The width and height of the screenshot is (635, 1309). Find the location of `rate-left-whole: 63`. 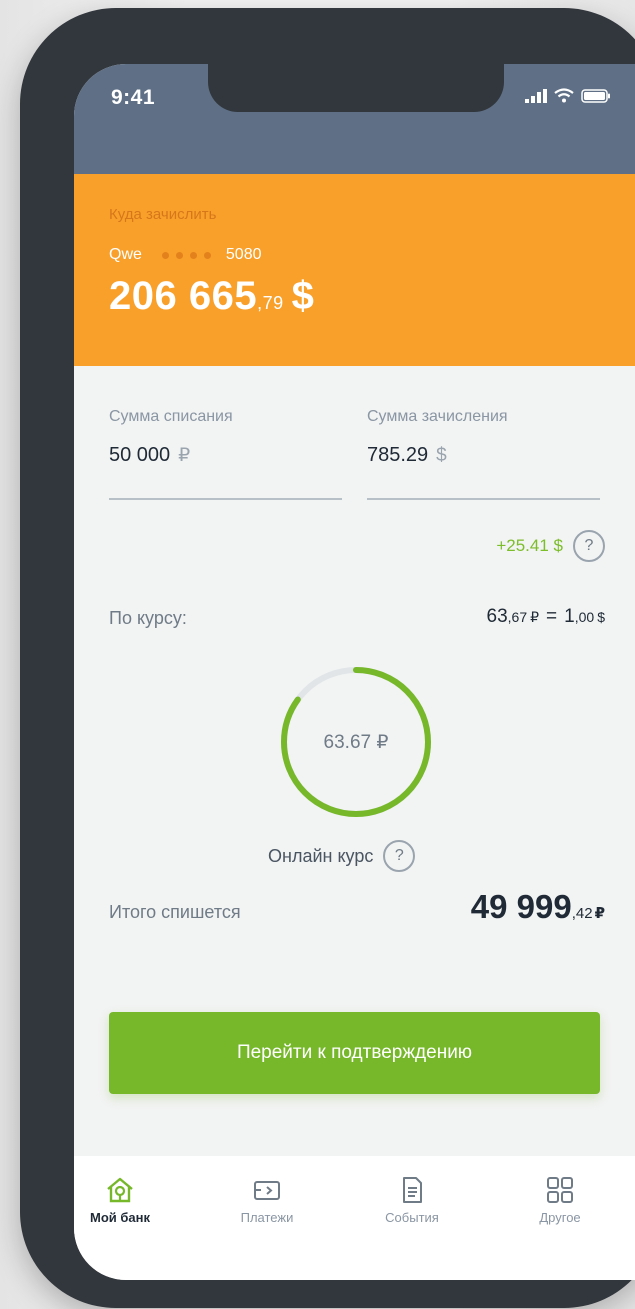

rate-left-whole: 63 is located at coordinates (497, 616).